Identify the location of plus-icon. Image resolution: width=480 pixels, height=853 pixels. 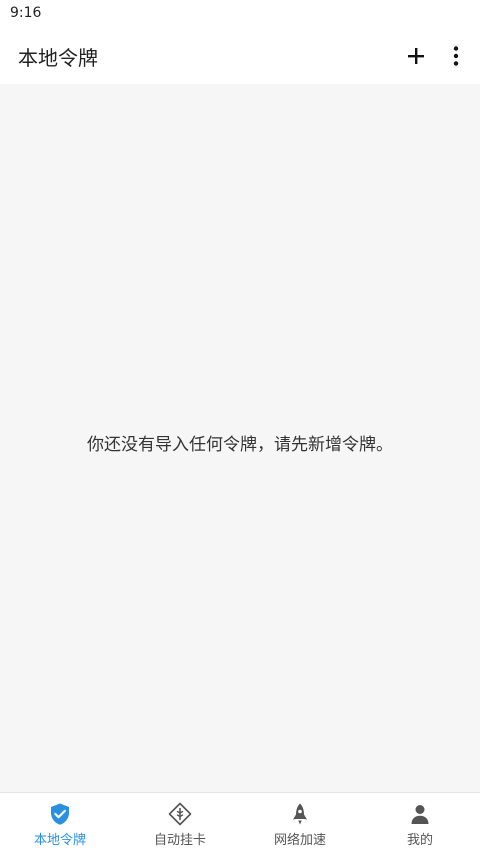
(416, 56).